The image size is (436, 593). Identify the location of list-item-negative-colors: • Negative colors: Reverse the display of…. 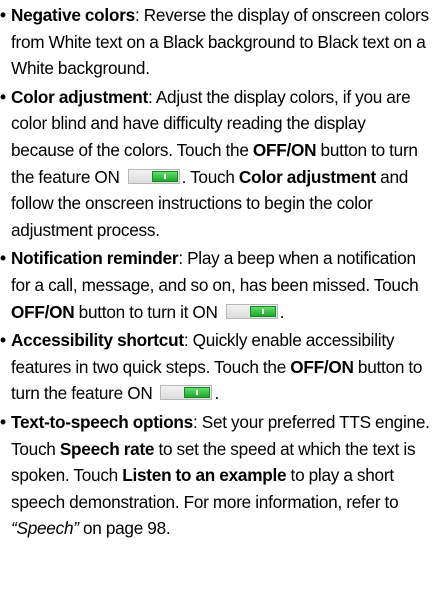
(215, 42).